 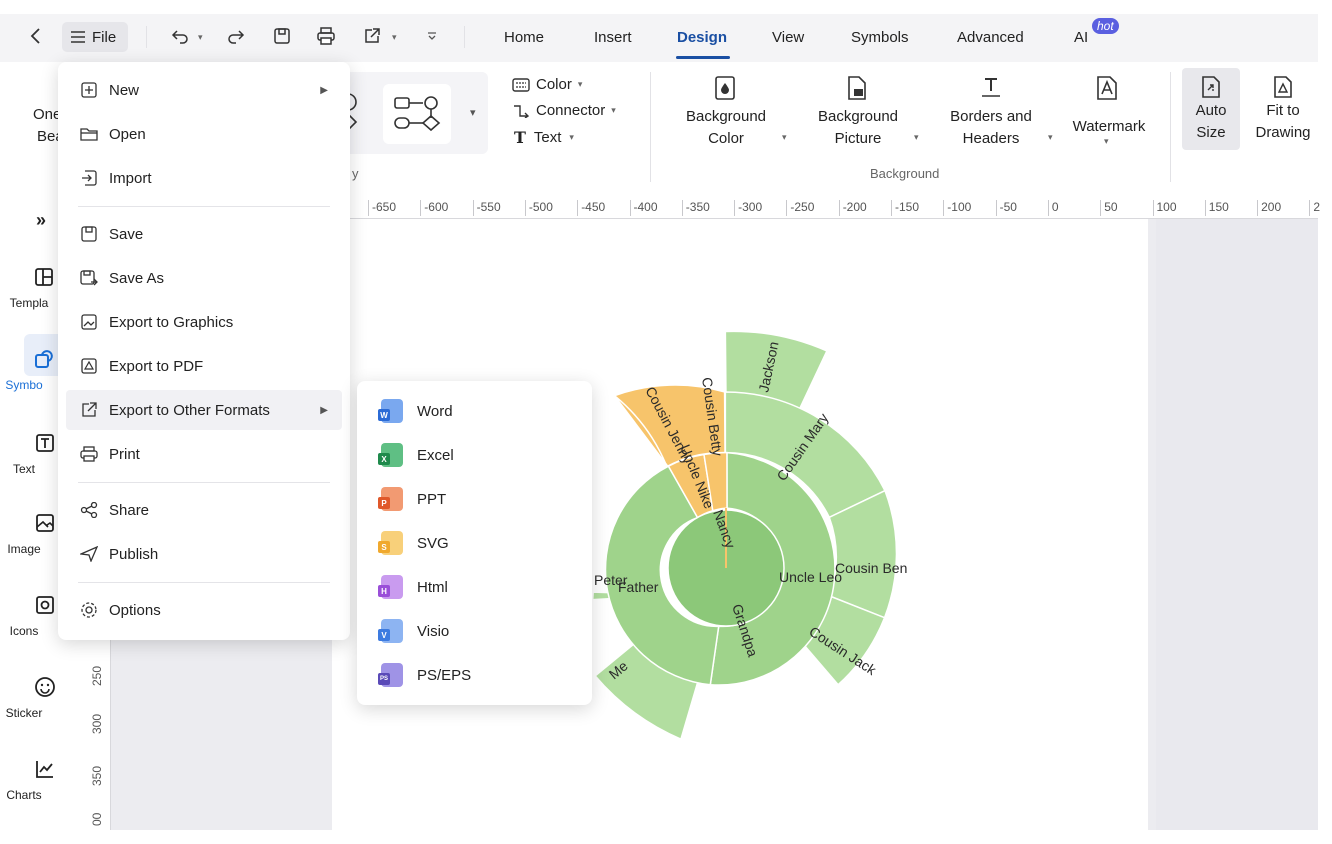 I want to click on menu-item-export-pdf: Export to PDF, so click(x=204, y=366).